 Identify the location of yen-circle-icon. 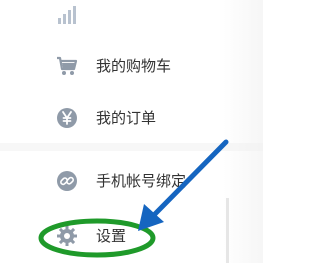
(67, 118).